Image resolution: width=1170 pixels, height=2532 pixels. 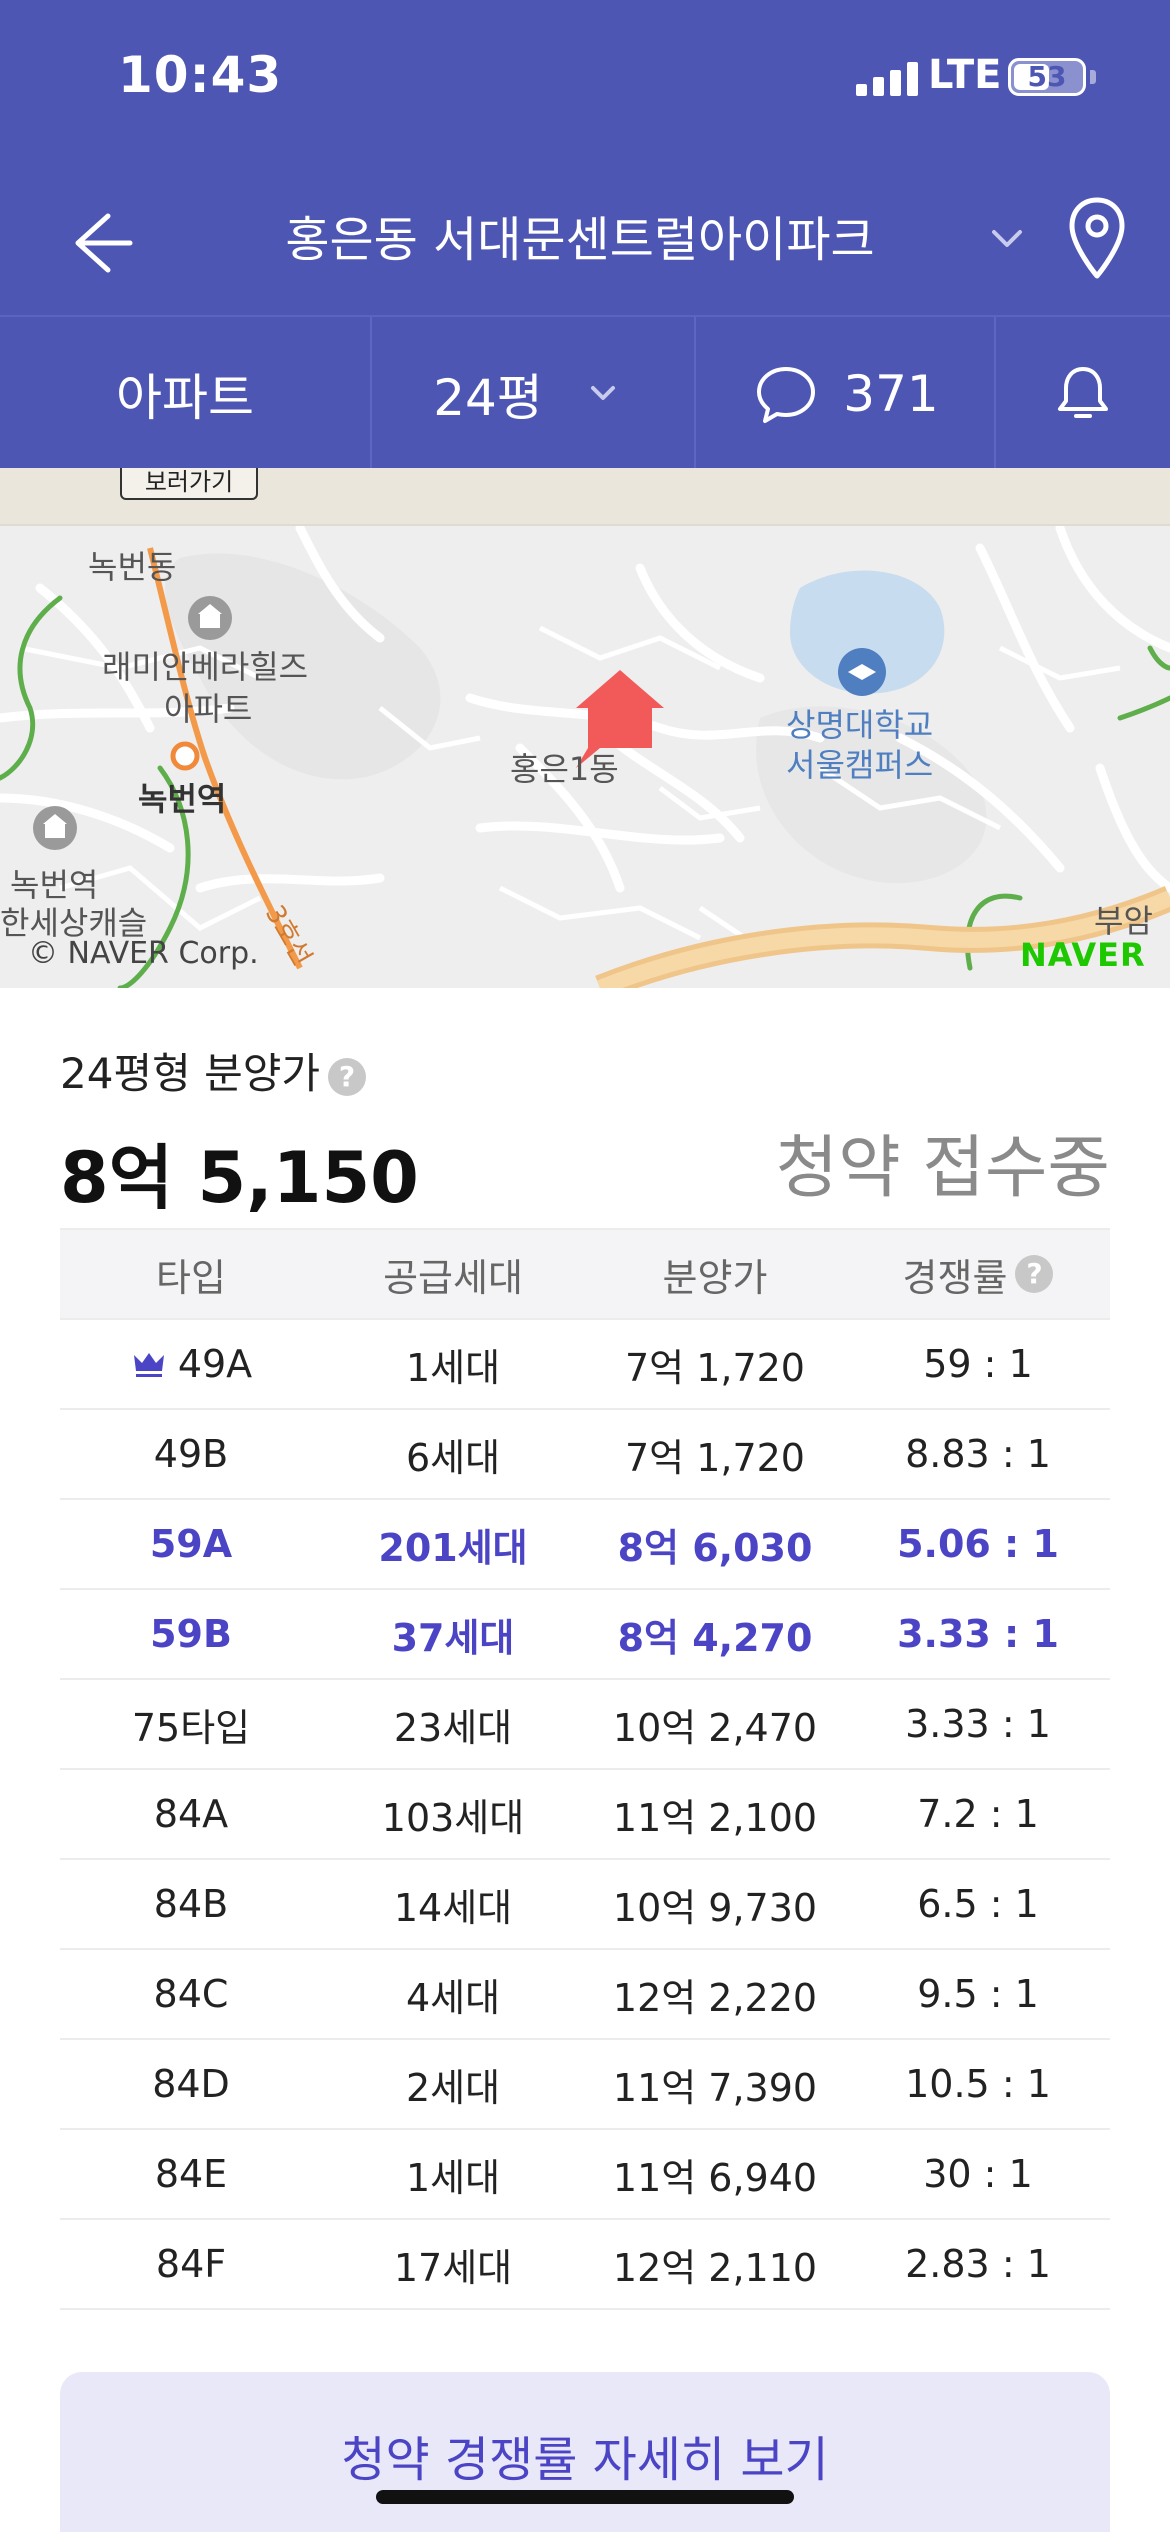 What do you see at coordinates (191, 2084) in the screenshot?
I see `cell-type: 84D` at bounding box center [191, 2084].